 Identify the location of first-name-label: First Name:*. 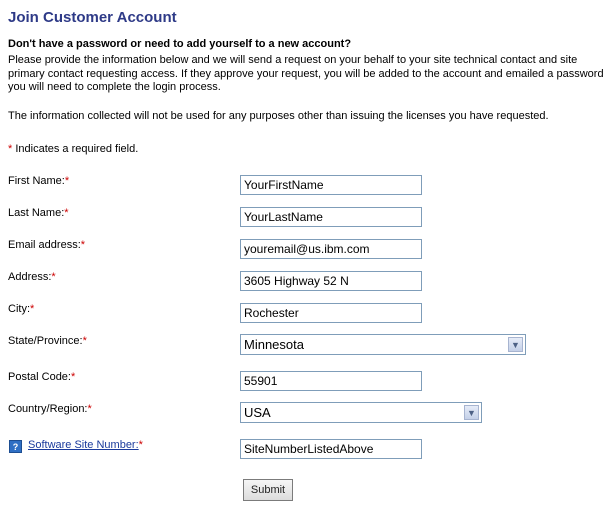
(38, 181).